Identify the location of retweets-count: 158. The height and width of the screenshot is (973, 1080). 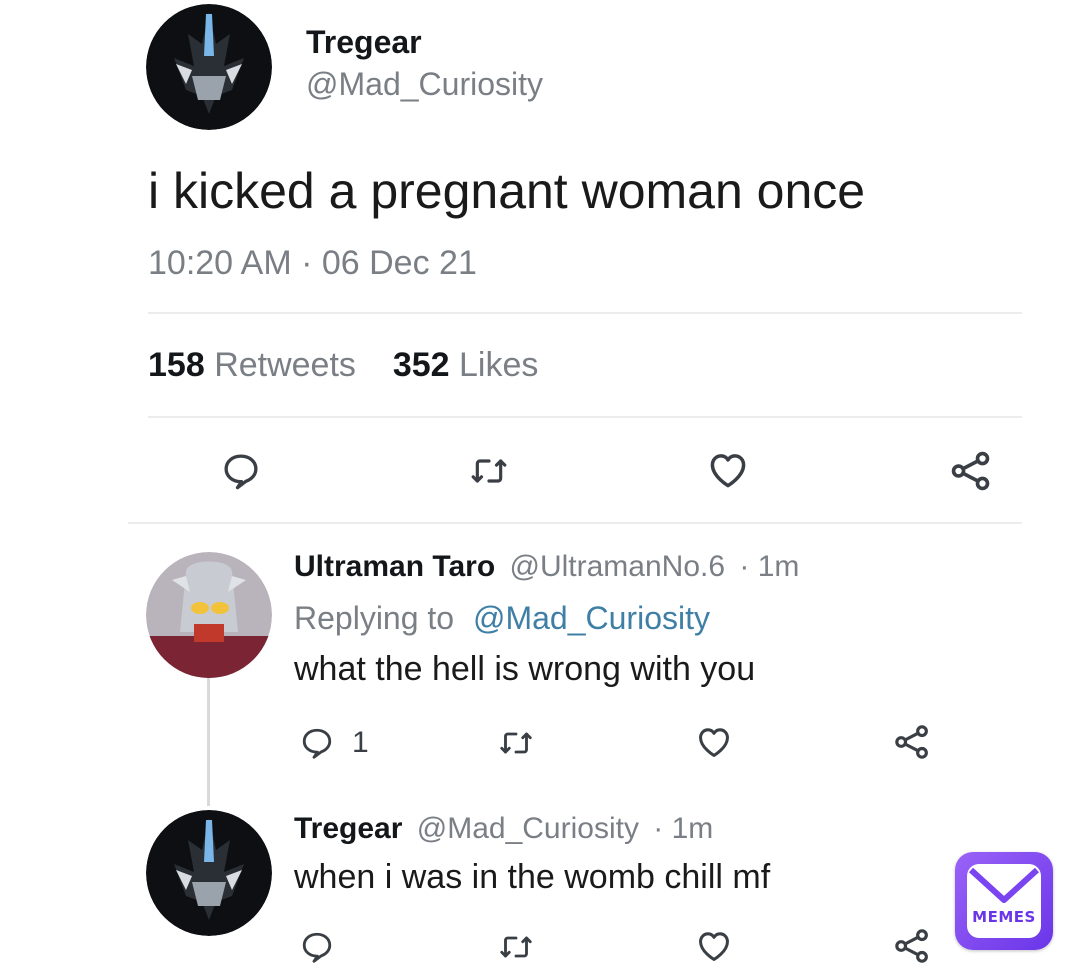
(176, 365).